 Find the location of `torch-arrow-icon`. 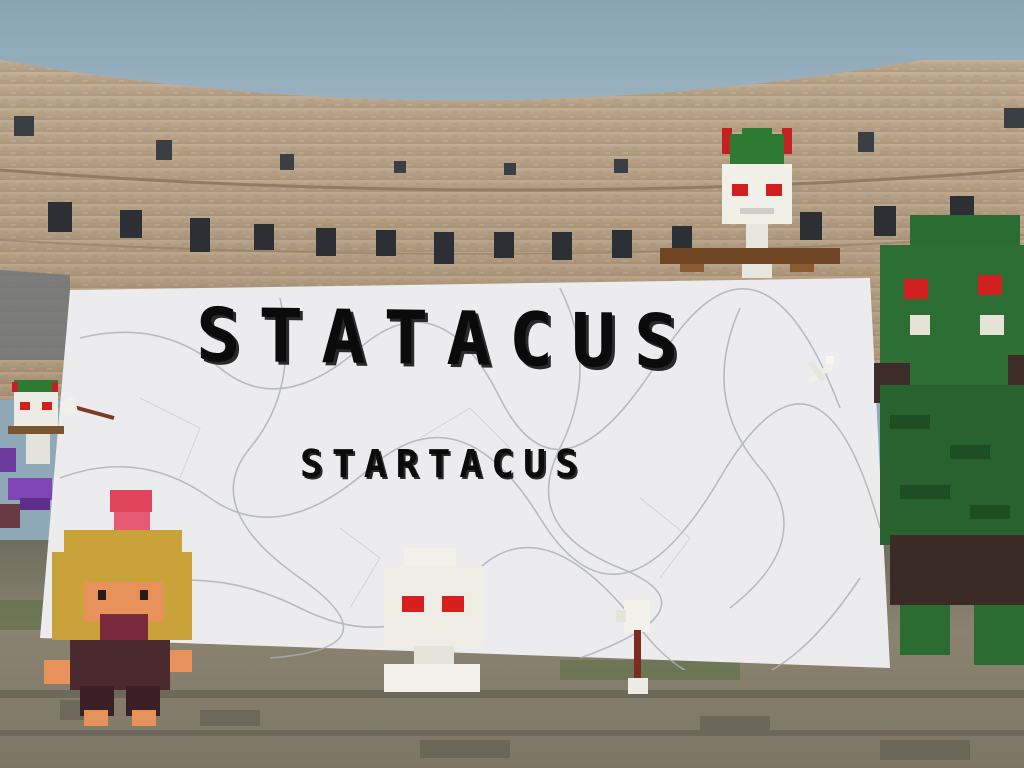

torch-arrow-icon is located at coordinates (633, 647).